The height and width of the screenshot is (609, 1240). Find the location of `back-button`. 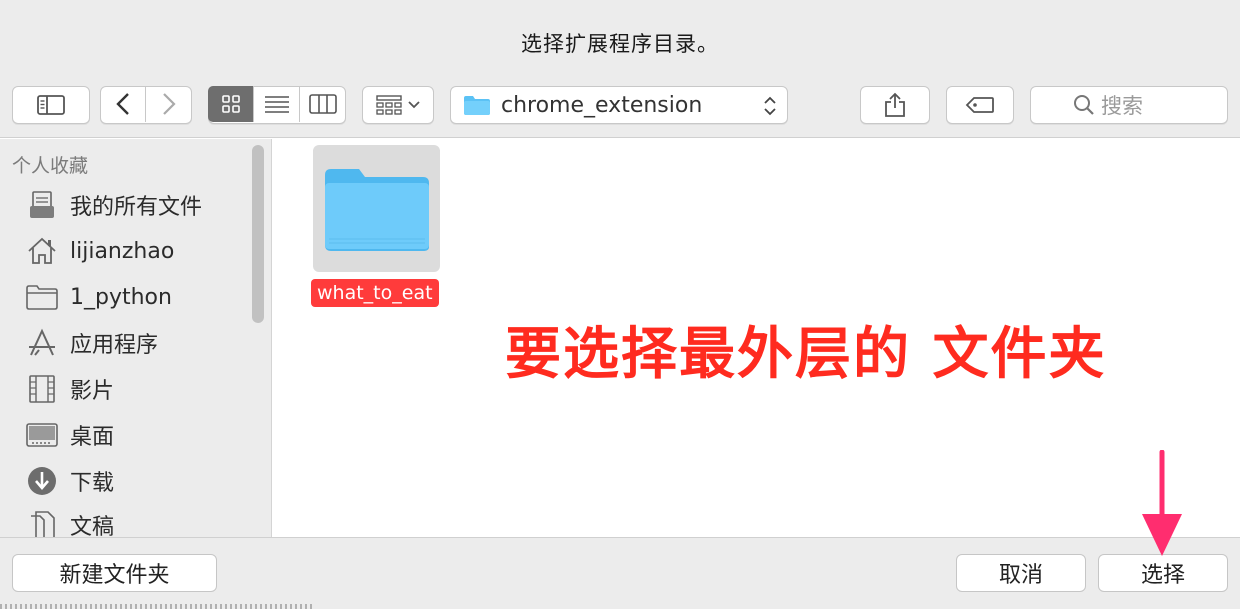

back-button is located at coordinates (123, 104).